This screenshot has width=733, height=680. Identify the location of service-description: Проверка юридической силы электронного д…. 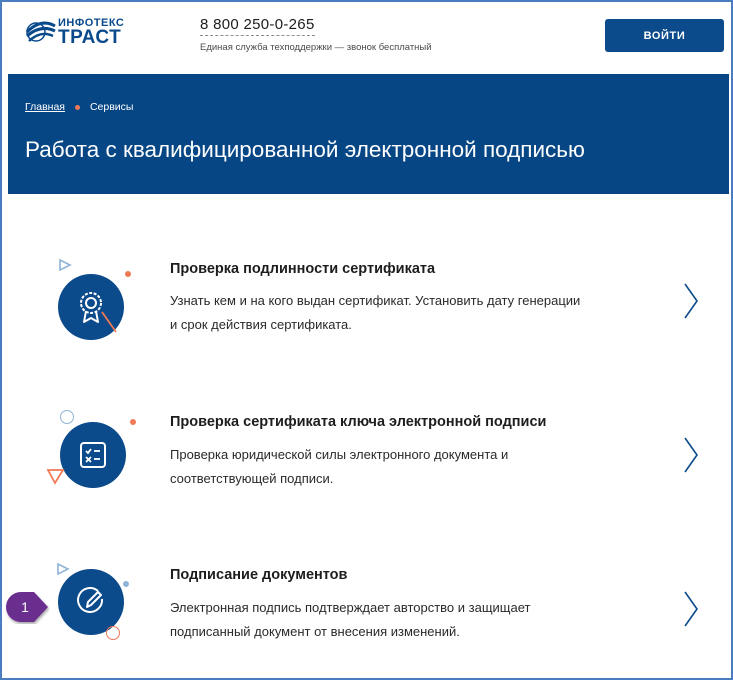
(339, 466).